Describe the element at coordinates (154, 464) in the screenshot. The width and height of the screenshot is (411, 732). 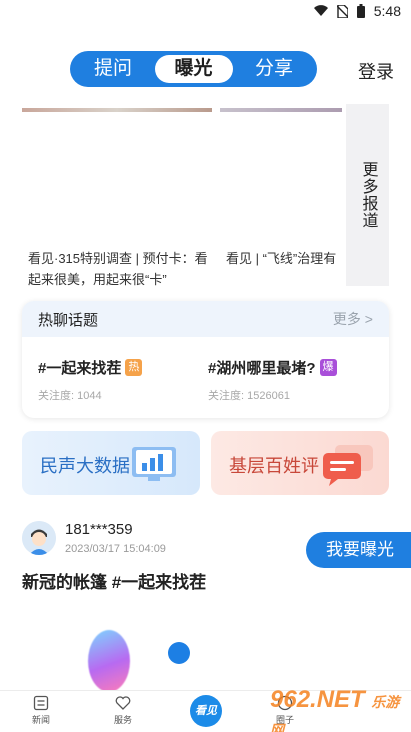
I see `bar-chart-icon` at that location.